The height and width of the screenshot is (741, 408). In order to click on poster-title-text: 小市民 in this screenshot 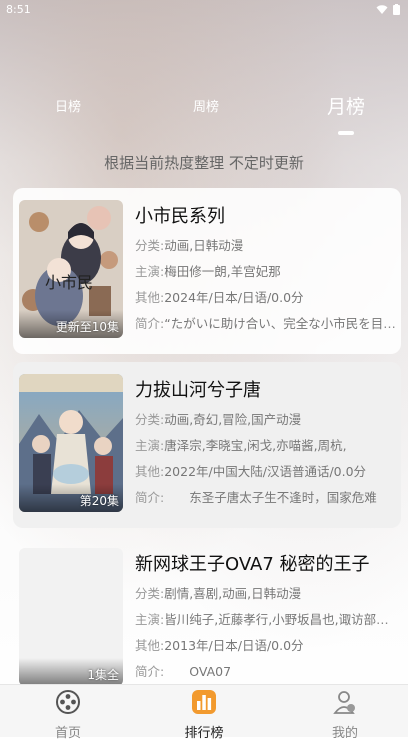, I will do `click(69, 282)`.